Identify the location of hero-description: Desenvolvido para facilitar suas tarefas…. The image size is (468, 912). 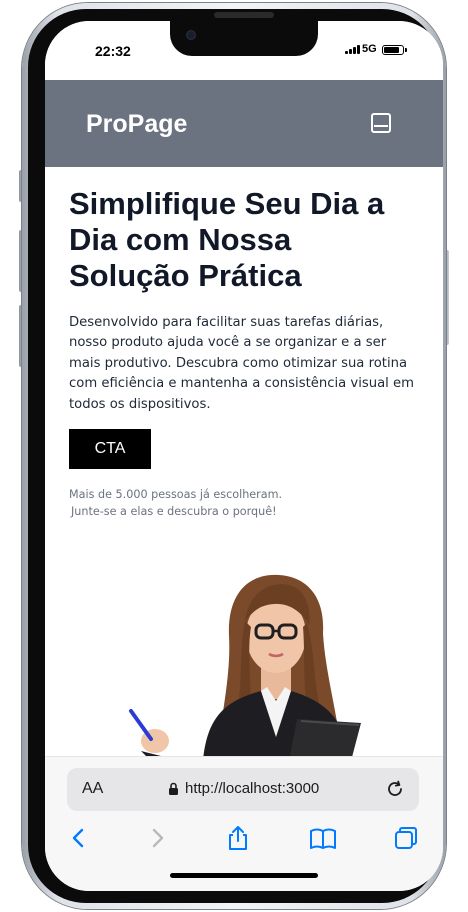
(241, 363).